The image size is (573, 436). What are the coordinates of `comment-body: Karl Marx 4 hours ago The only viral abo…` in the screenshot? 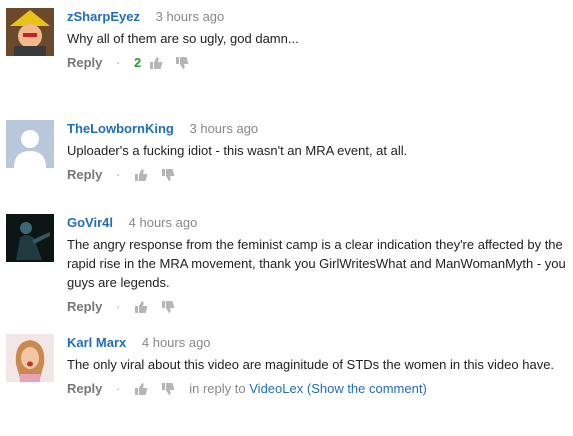 It's located at (317, 366).